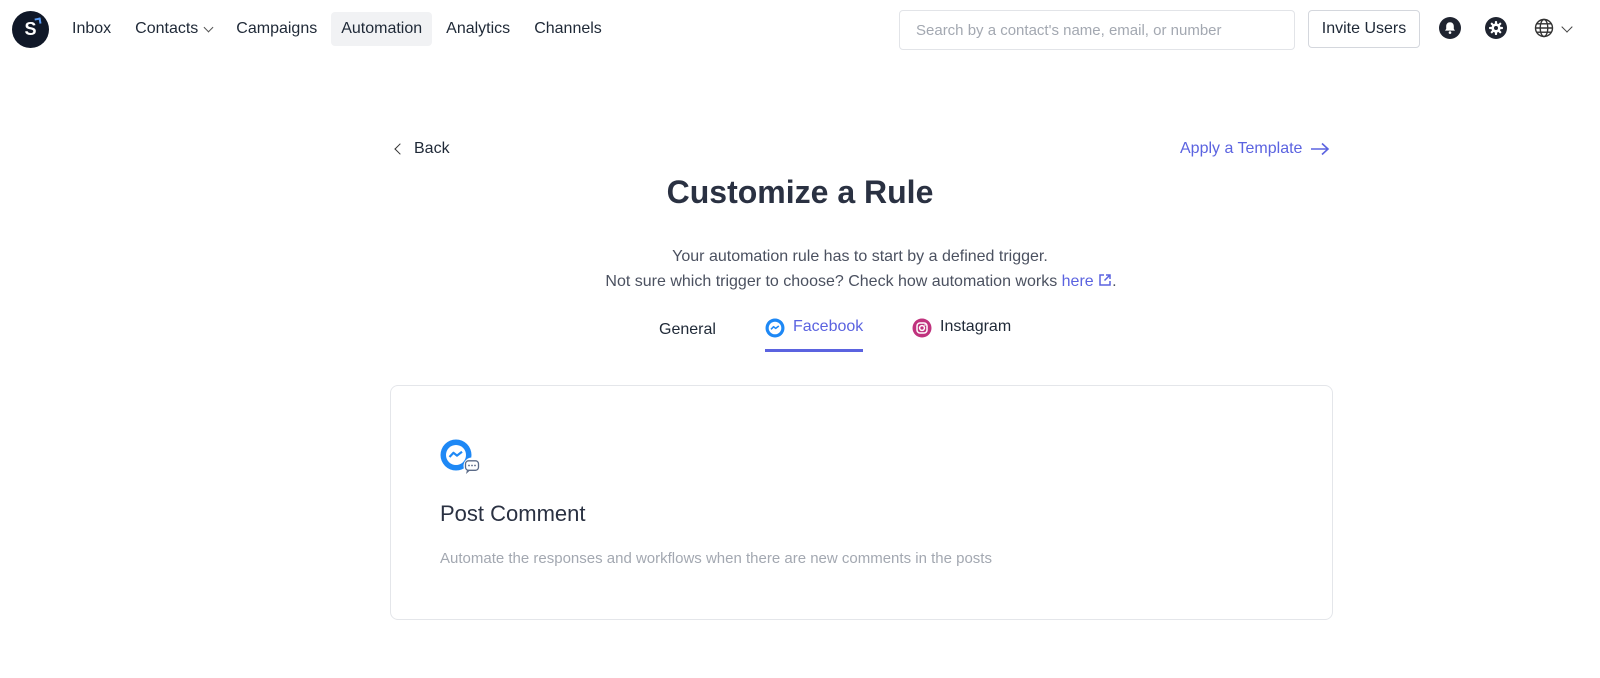 This screenshot has height=678, width=1600. What do you see at coordinates (922, 328) in the screenshot?
I see `instagram-icon` at bounding box center [922, 328].